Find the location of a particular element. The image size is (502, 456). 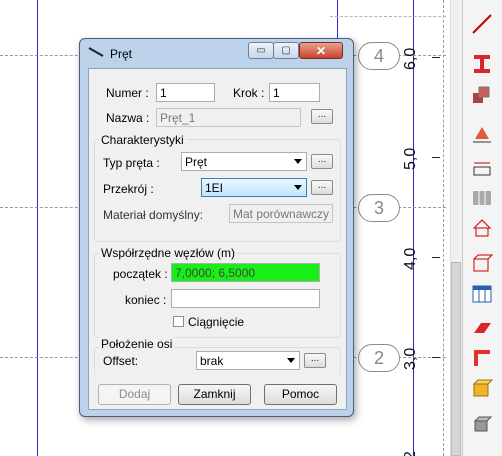

material-field: Mat porównawczy is located at coordinates (281, 213).